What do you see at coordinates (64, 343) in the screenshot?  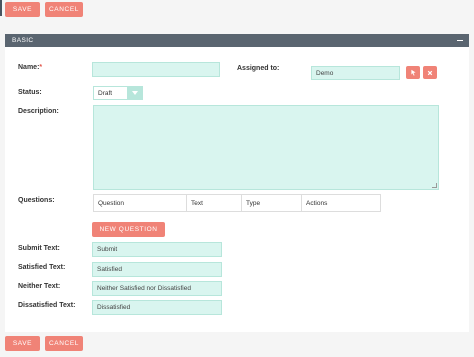 I see `cancel-button-bottom: CANCEL` at bounding box center [64, 343].